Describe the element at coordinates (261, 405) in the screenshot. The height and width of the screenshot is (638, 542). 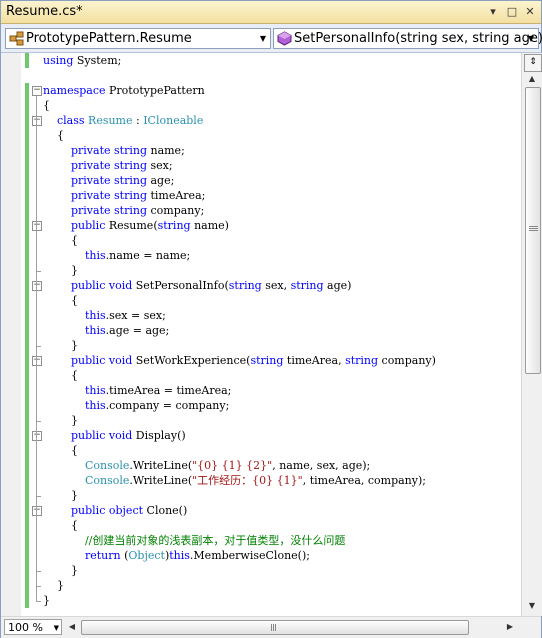
I see `code-line: this.company = company;` at that location.